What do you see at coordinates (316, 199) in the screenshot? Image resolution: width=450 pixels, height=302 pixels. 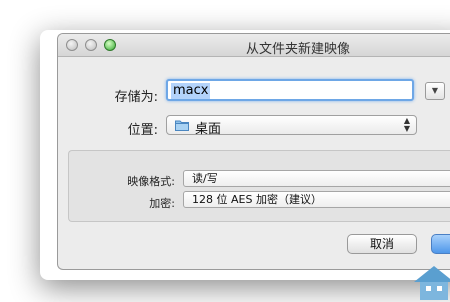 I see `encryption-popup: 128 位 AES 加密（建议）` at bounding box center [316, 199].